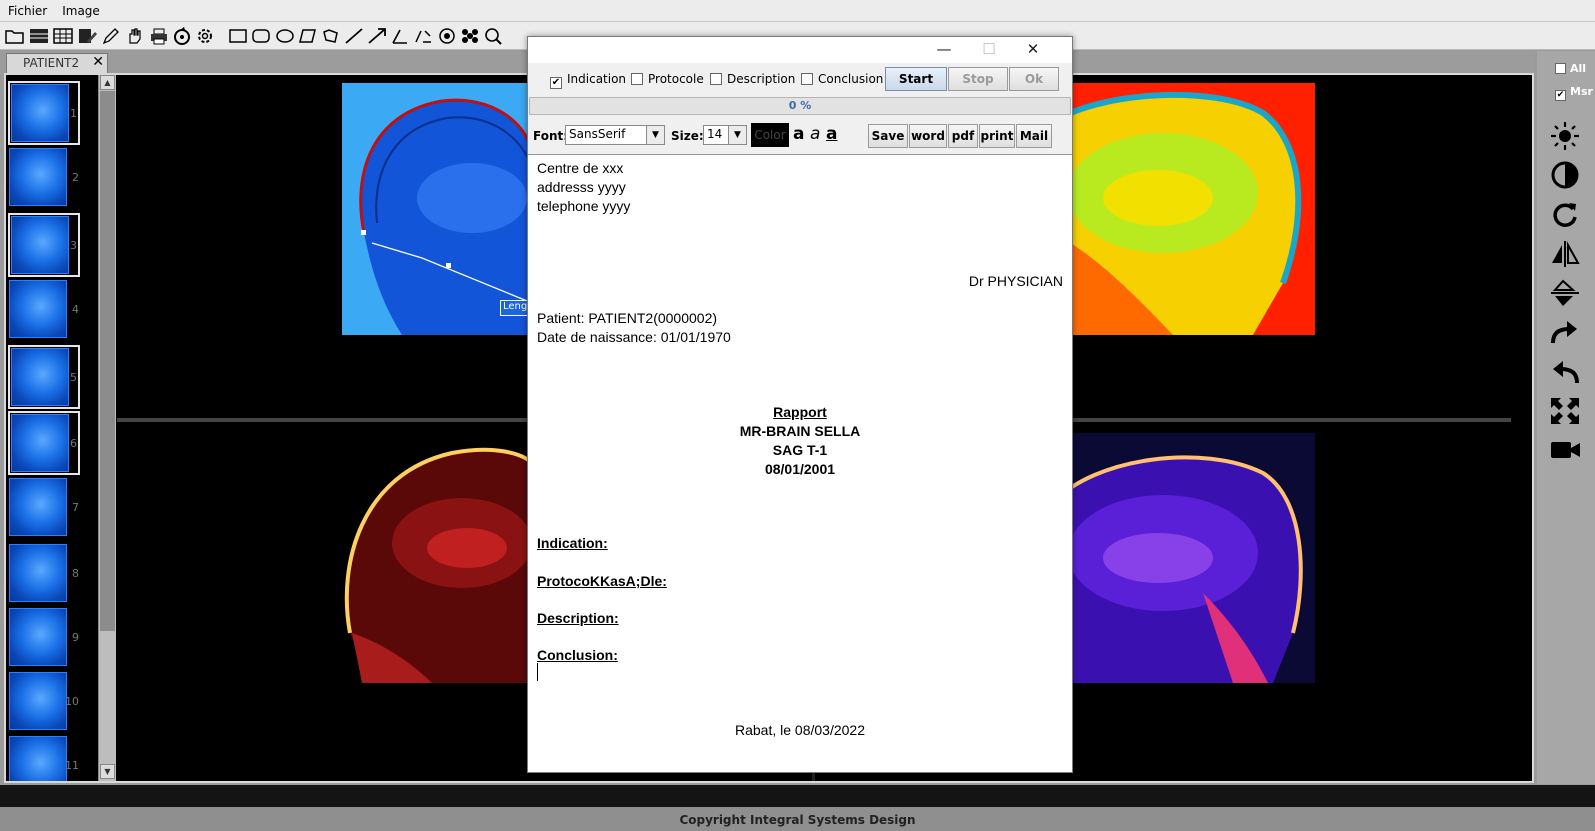 This screenshot has height=831, width=1595. Describe the element at coordinates (107, 771) in the screenshot. I see `scroll-down-icon: ▼` at that location.